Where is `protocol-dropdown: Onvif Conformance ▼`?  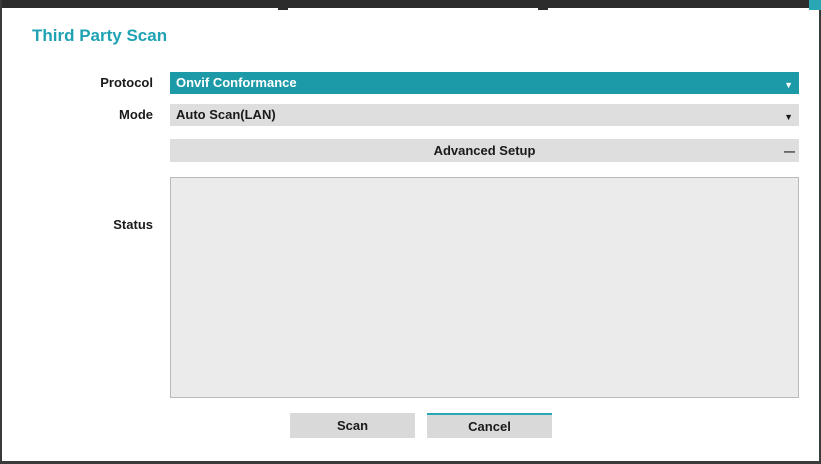 protocol-dropdown: Onvif Conformance ▼ is located at coordinates (484, 83).